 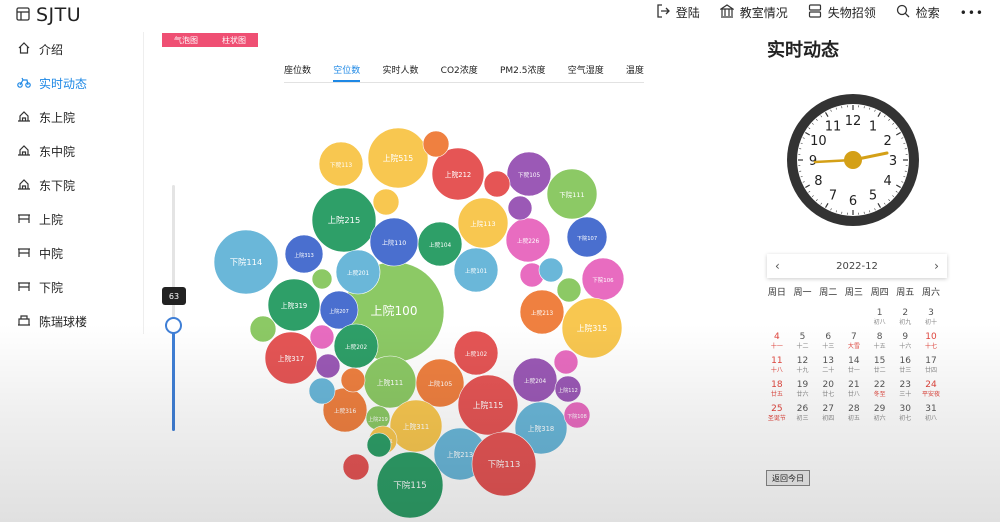 What do you see at coordinates (931, 416) in the screenshot?
I see `calendar-day: 31 初八` at bounding box center [931, 416].